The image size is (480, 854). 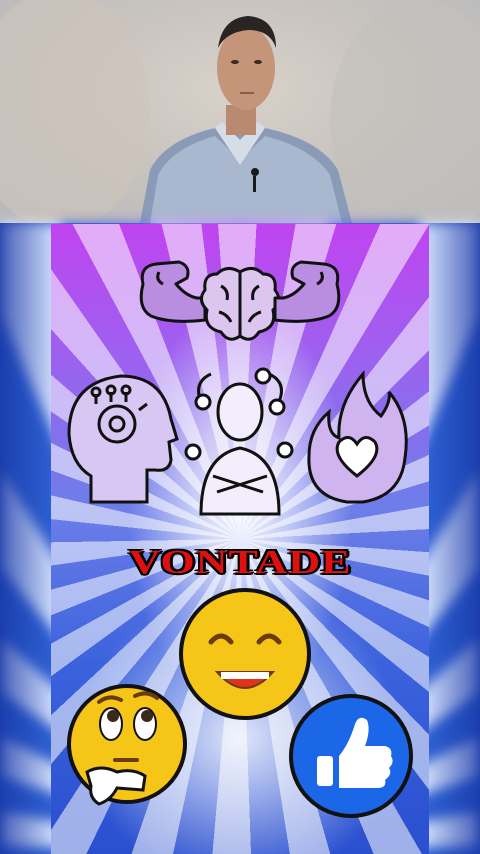 What do you see at coordinates (123, 439) in the screenshot?
I see `head-gears-icon` at bounding box center [123, 439].